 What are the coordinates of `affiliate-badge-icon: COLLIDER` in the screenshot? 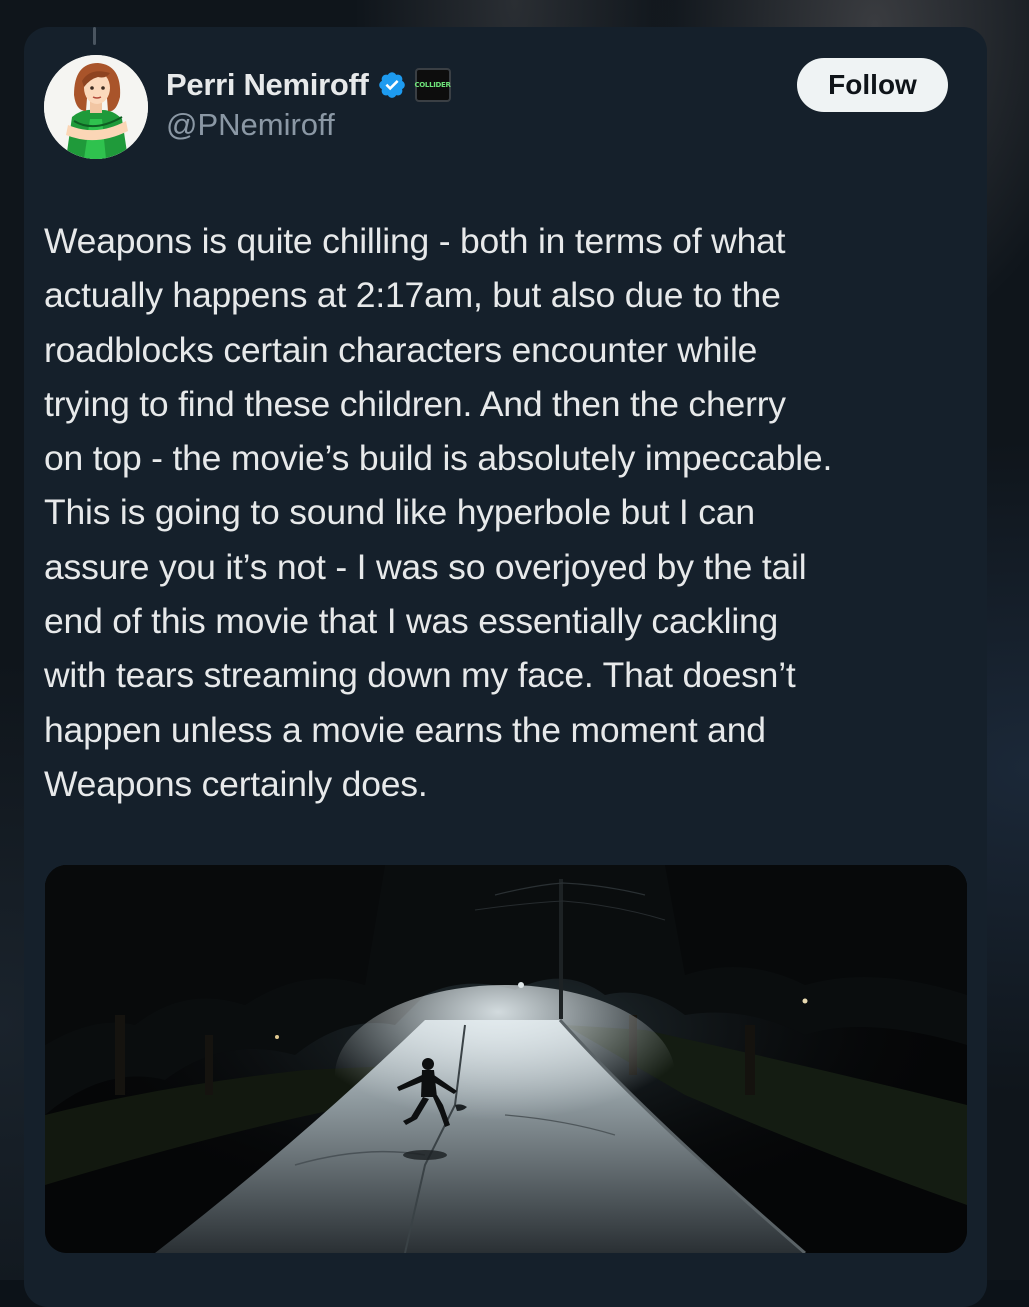 It's located at (432, 85).